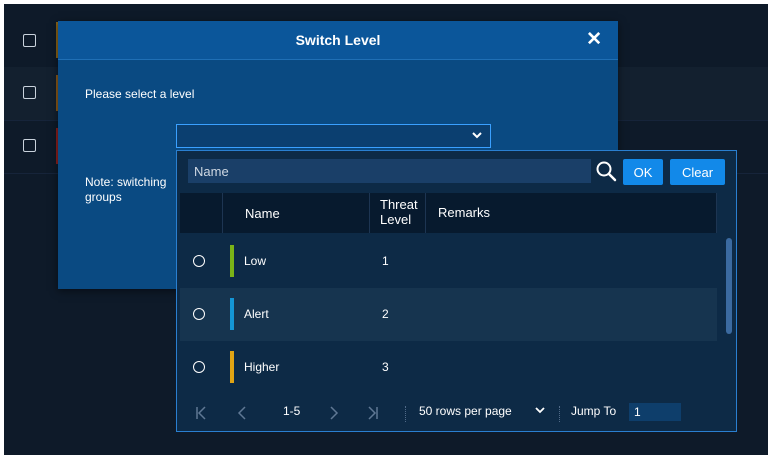 Image resolution: width=772 pixels, height=459 pixels. What do you see at coordinates (201, 213) in the screenshot?
I see `header-radio-col` at bounding box center [201, 213].